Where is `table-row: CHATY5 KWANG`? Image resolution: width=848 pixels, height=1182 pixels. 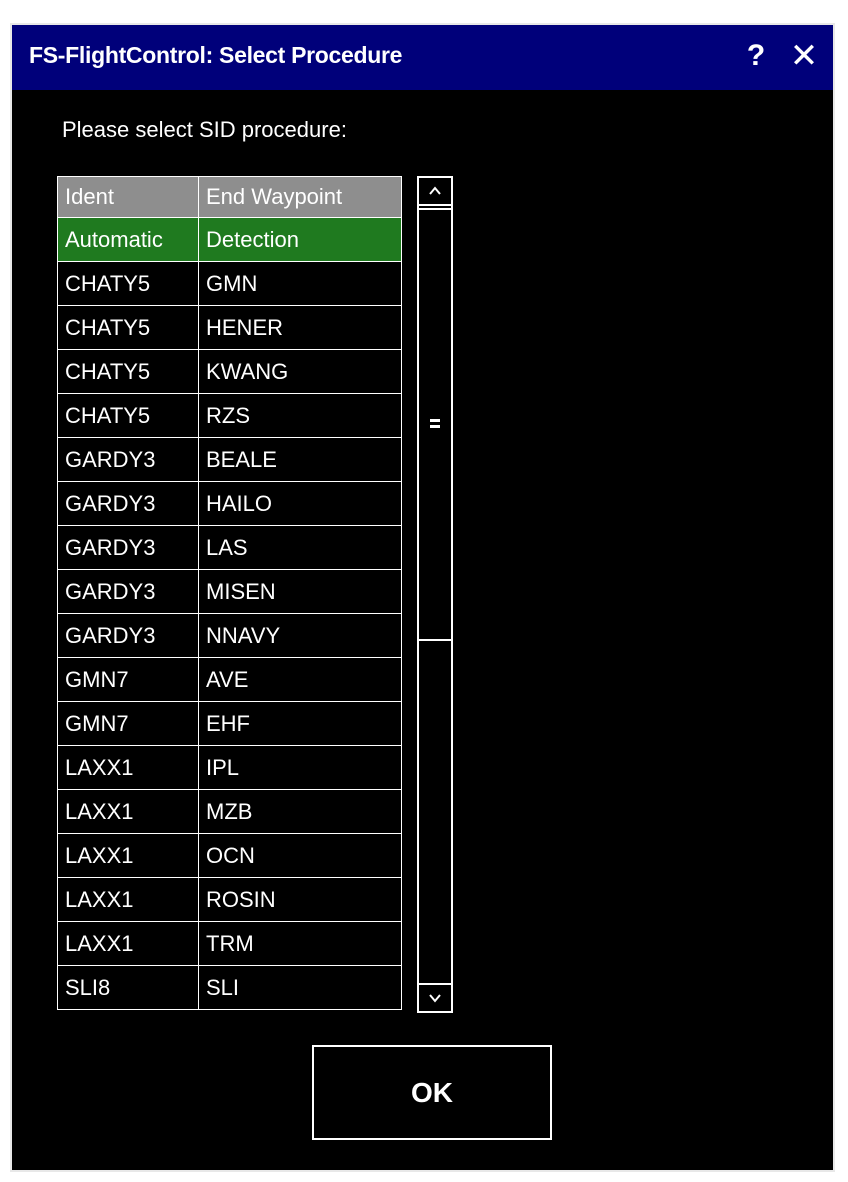 table-row: CHATY5 KWANG is located at coordinates (229, 372).